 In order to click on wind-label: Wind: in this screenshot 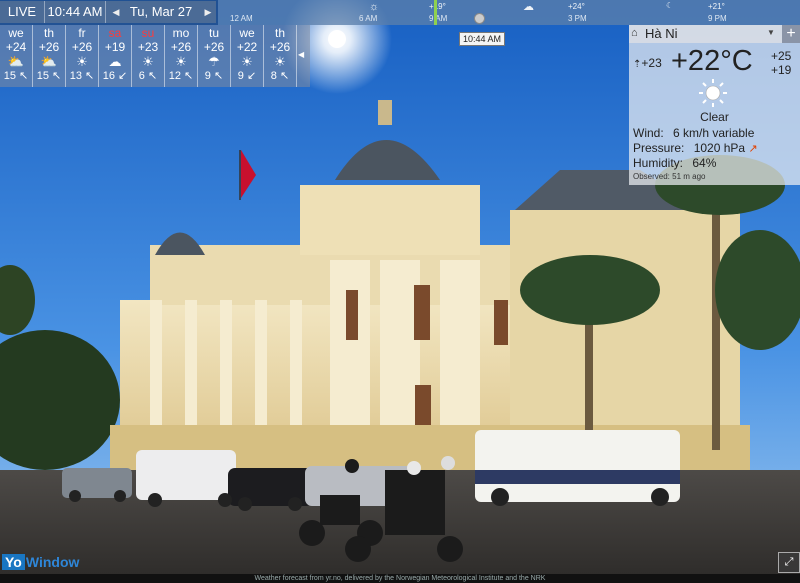, I will do `click(648, 133)`.